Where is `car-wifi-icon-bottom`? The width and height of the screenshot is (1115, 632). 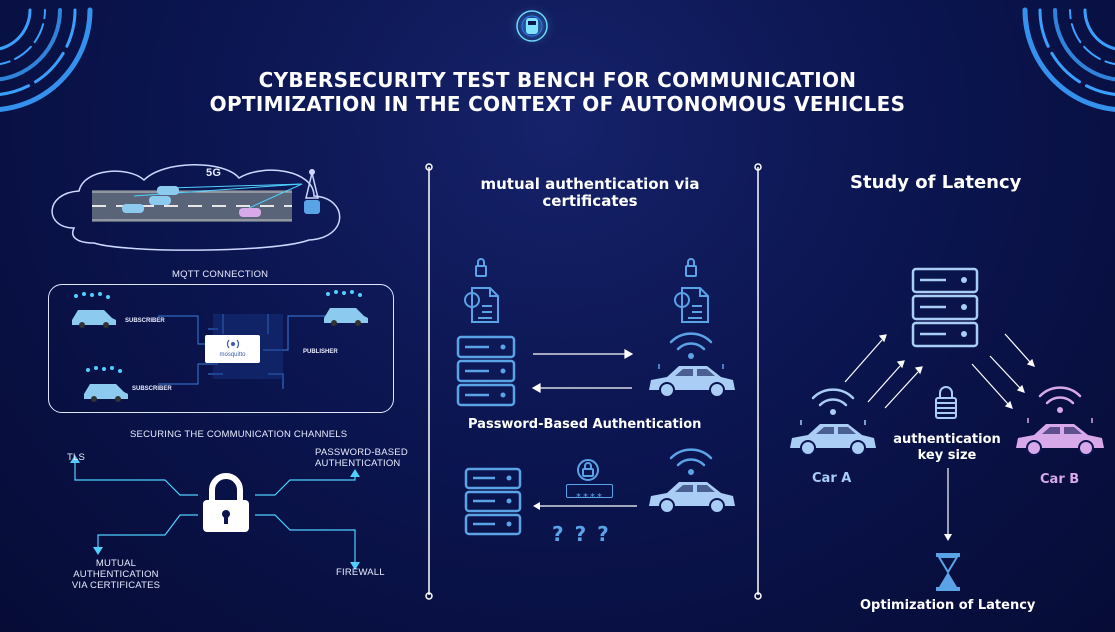 car-wifi-icon-bottom is located at coordinates (692, 481).